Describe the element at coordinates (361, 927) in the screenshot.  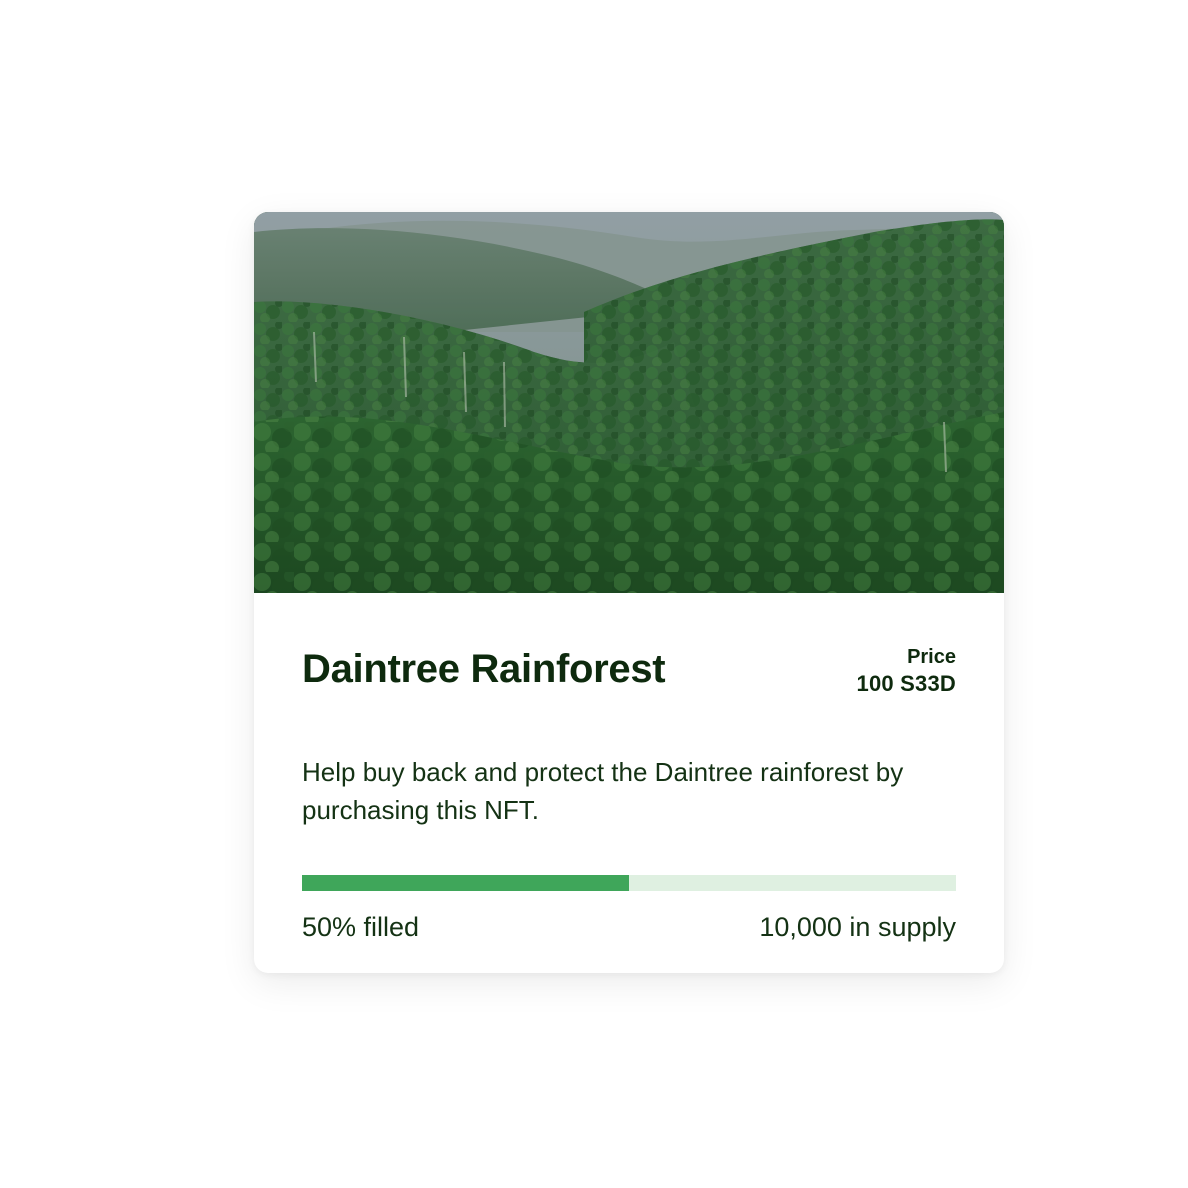
I see `filled-percentage: 50% filled` at that location.